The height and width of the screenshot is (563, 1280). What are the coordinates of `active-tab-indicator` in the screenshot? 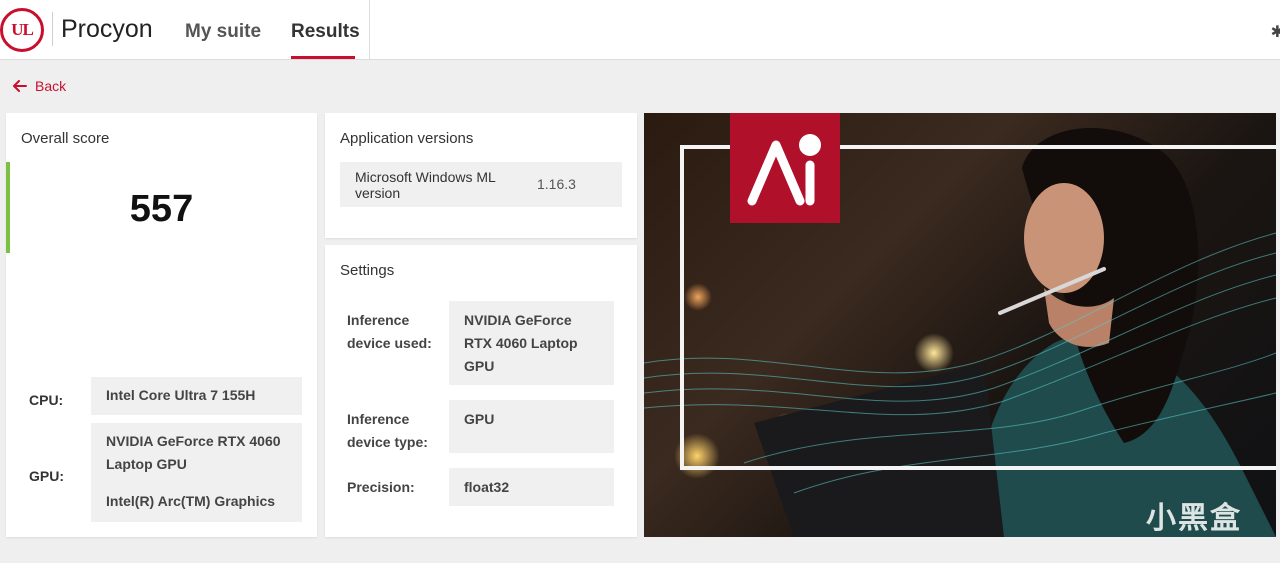 It's located at (323, 57).